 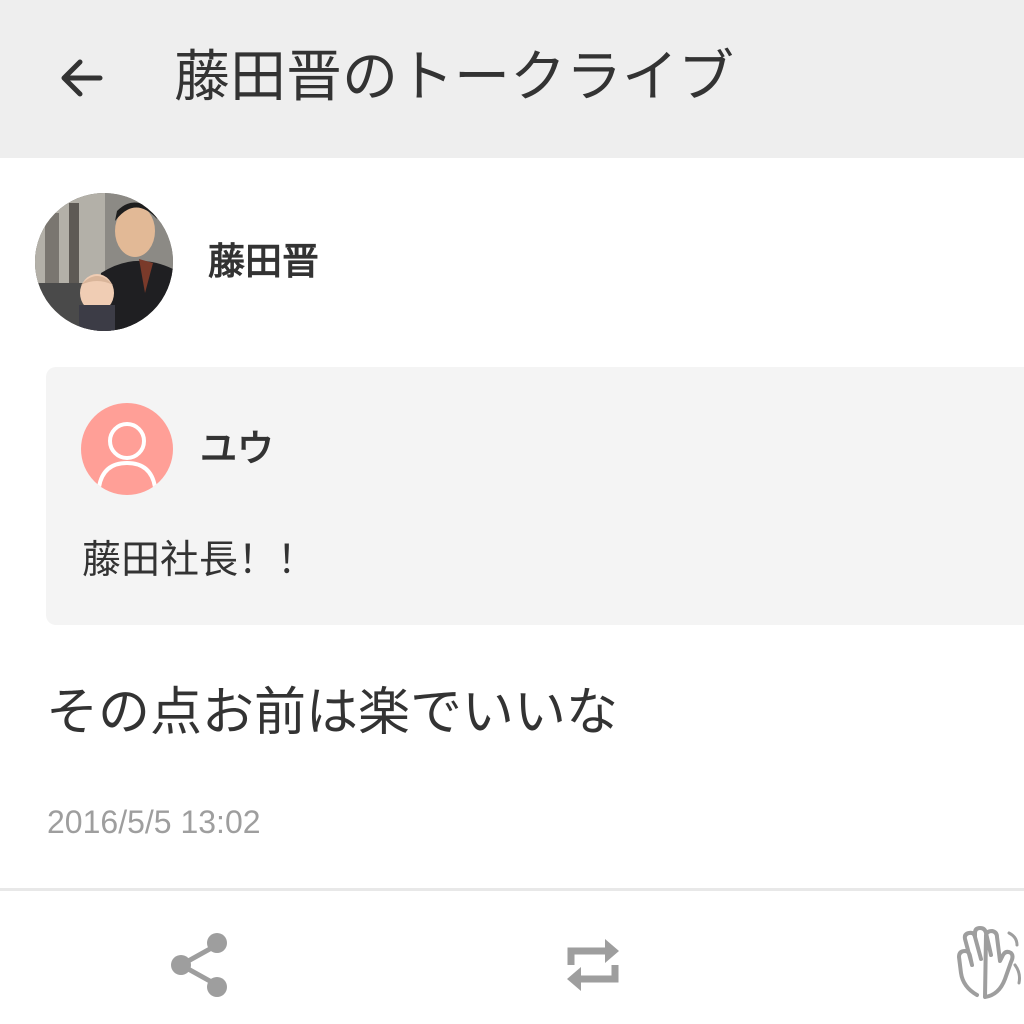 What do you see at coordinates (989, 962) in the screenshot?
I see `clap-icon` at bounding box center [989, 962].